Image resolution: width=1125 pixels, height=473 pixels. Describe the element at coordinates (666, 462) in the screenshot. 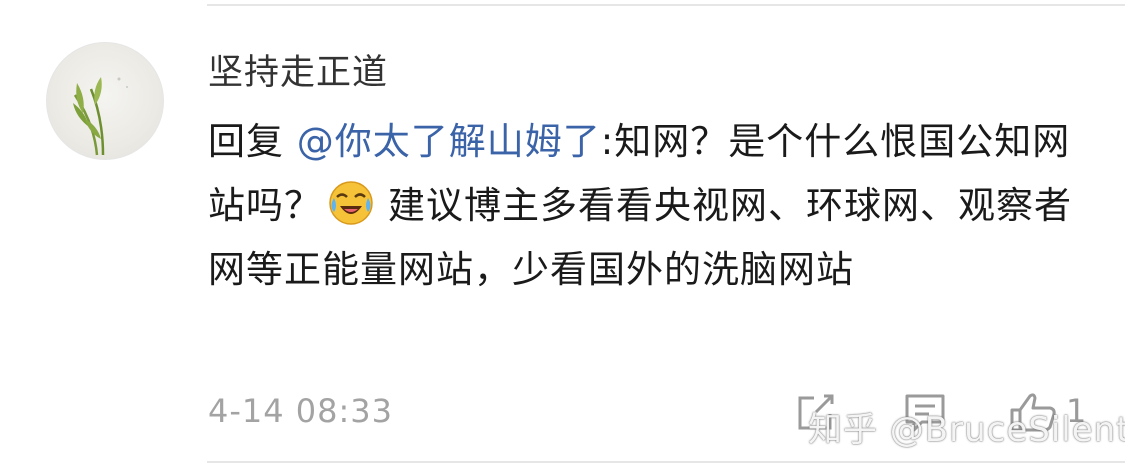

I see `bottom-divider` at that location.